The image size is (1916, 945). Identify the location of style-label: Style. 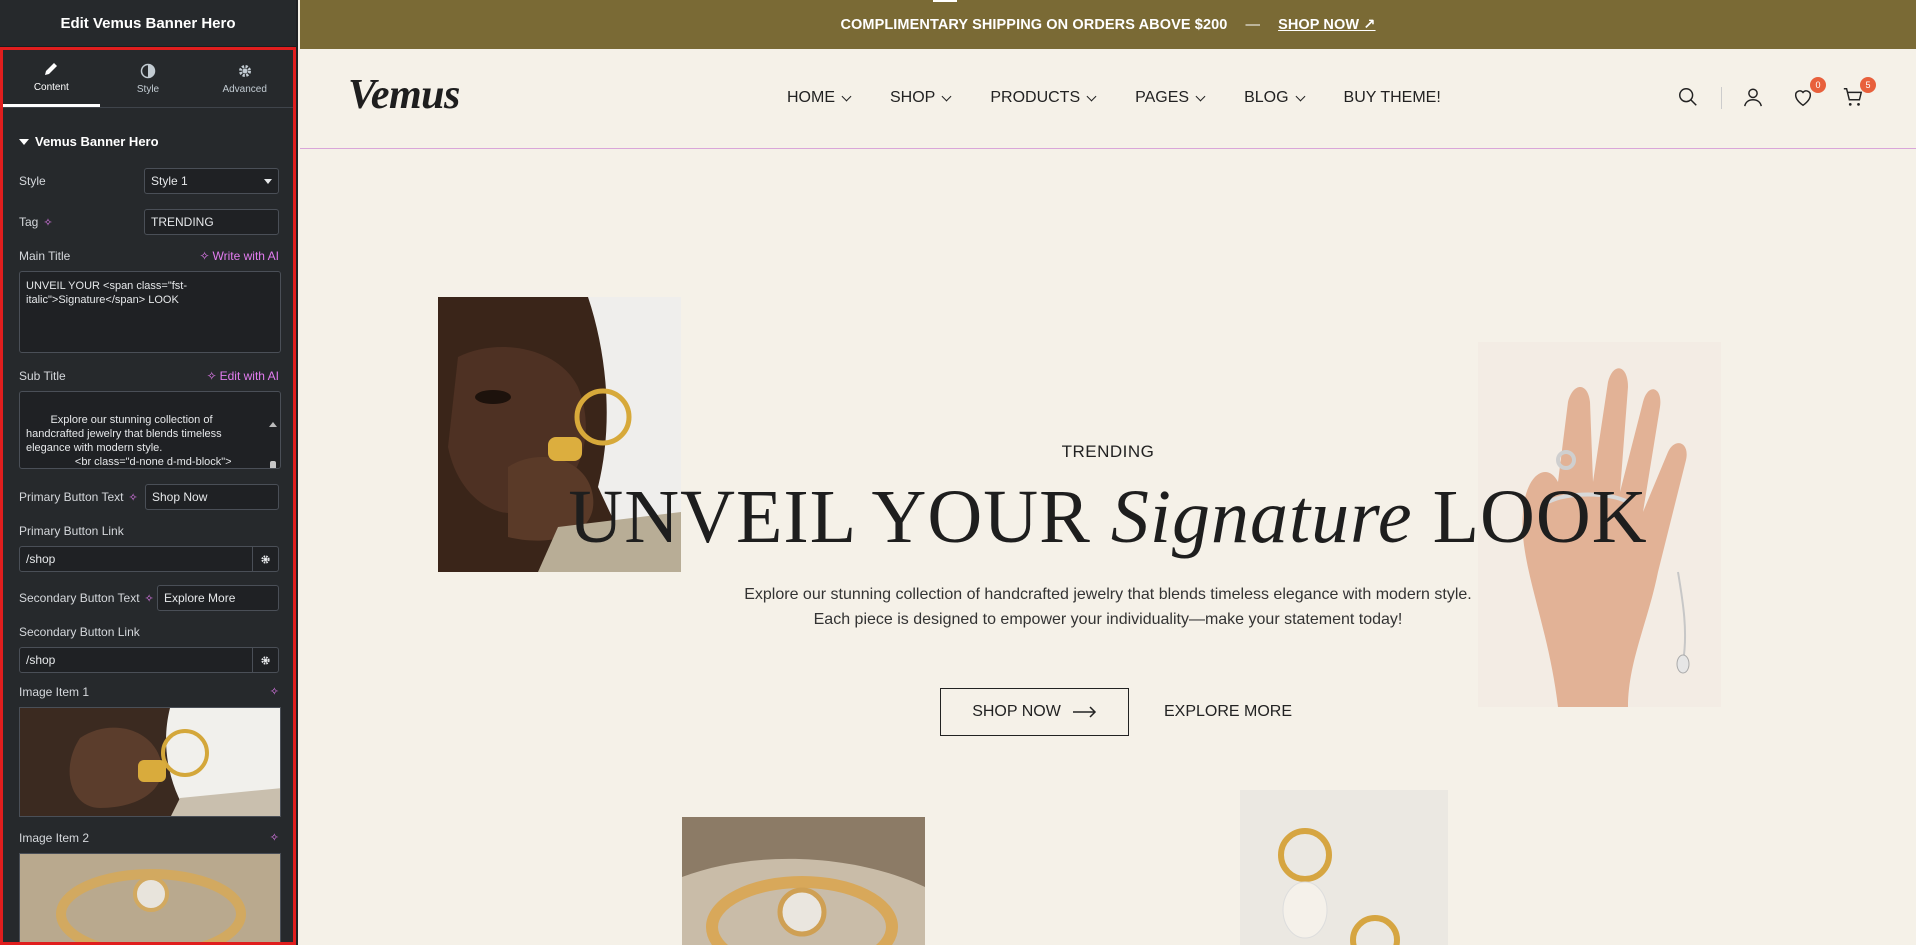
(32, 181).